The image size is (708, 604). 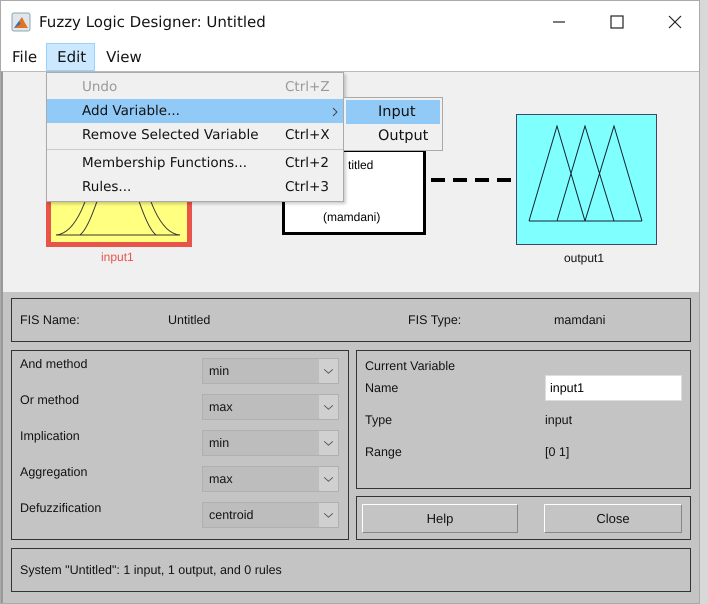 What do you see at coordinates (557, 452) in the screenshot?
I see `field-value: [0 1]` at bounding box center [557, 452].